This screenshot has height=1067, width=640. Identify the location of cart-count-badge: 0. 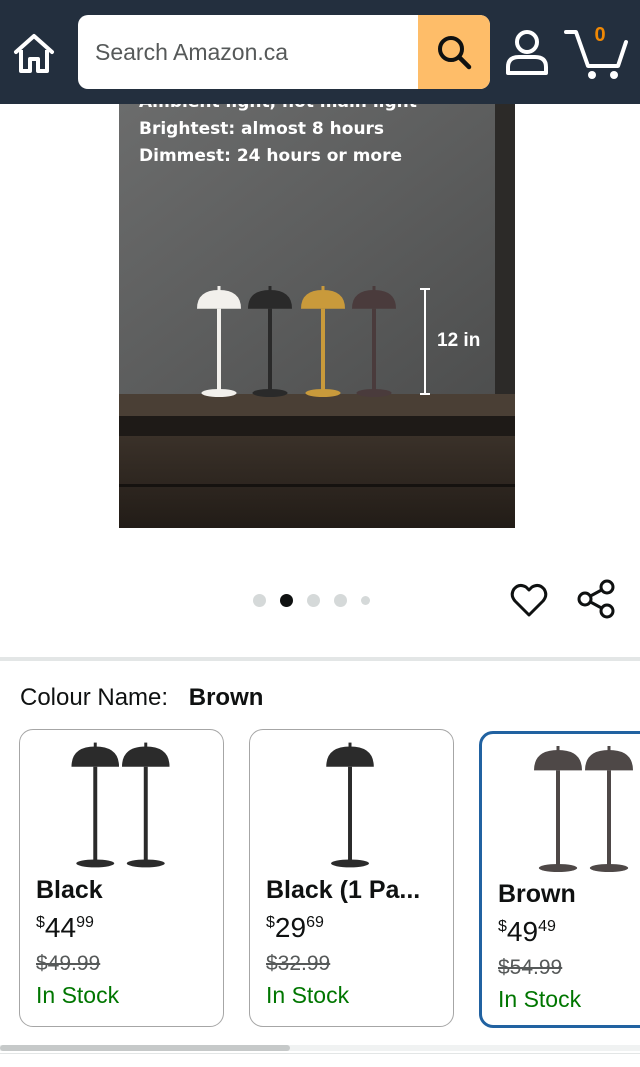
(600, 35).